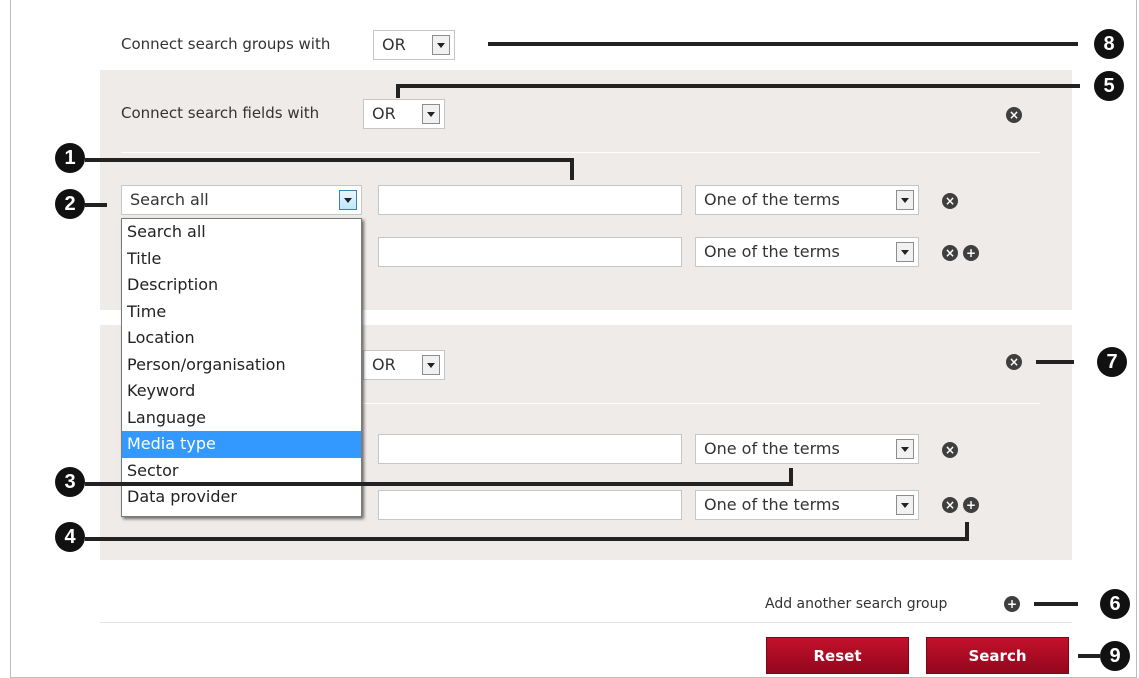 The image size is (1139, 678). What do you see at coordinates (1109, 86) in the screenshot?
I see `callout-badge-5: 5` at bounding box center [1109, 86].